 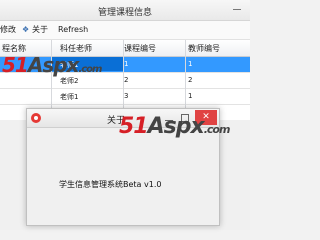 What do you see at coordinates (26, 29) in the screenshot?
I see `info-icon: ❖` at bounding box center [26, 29].